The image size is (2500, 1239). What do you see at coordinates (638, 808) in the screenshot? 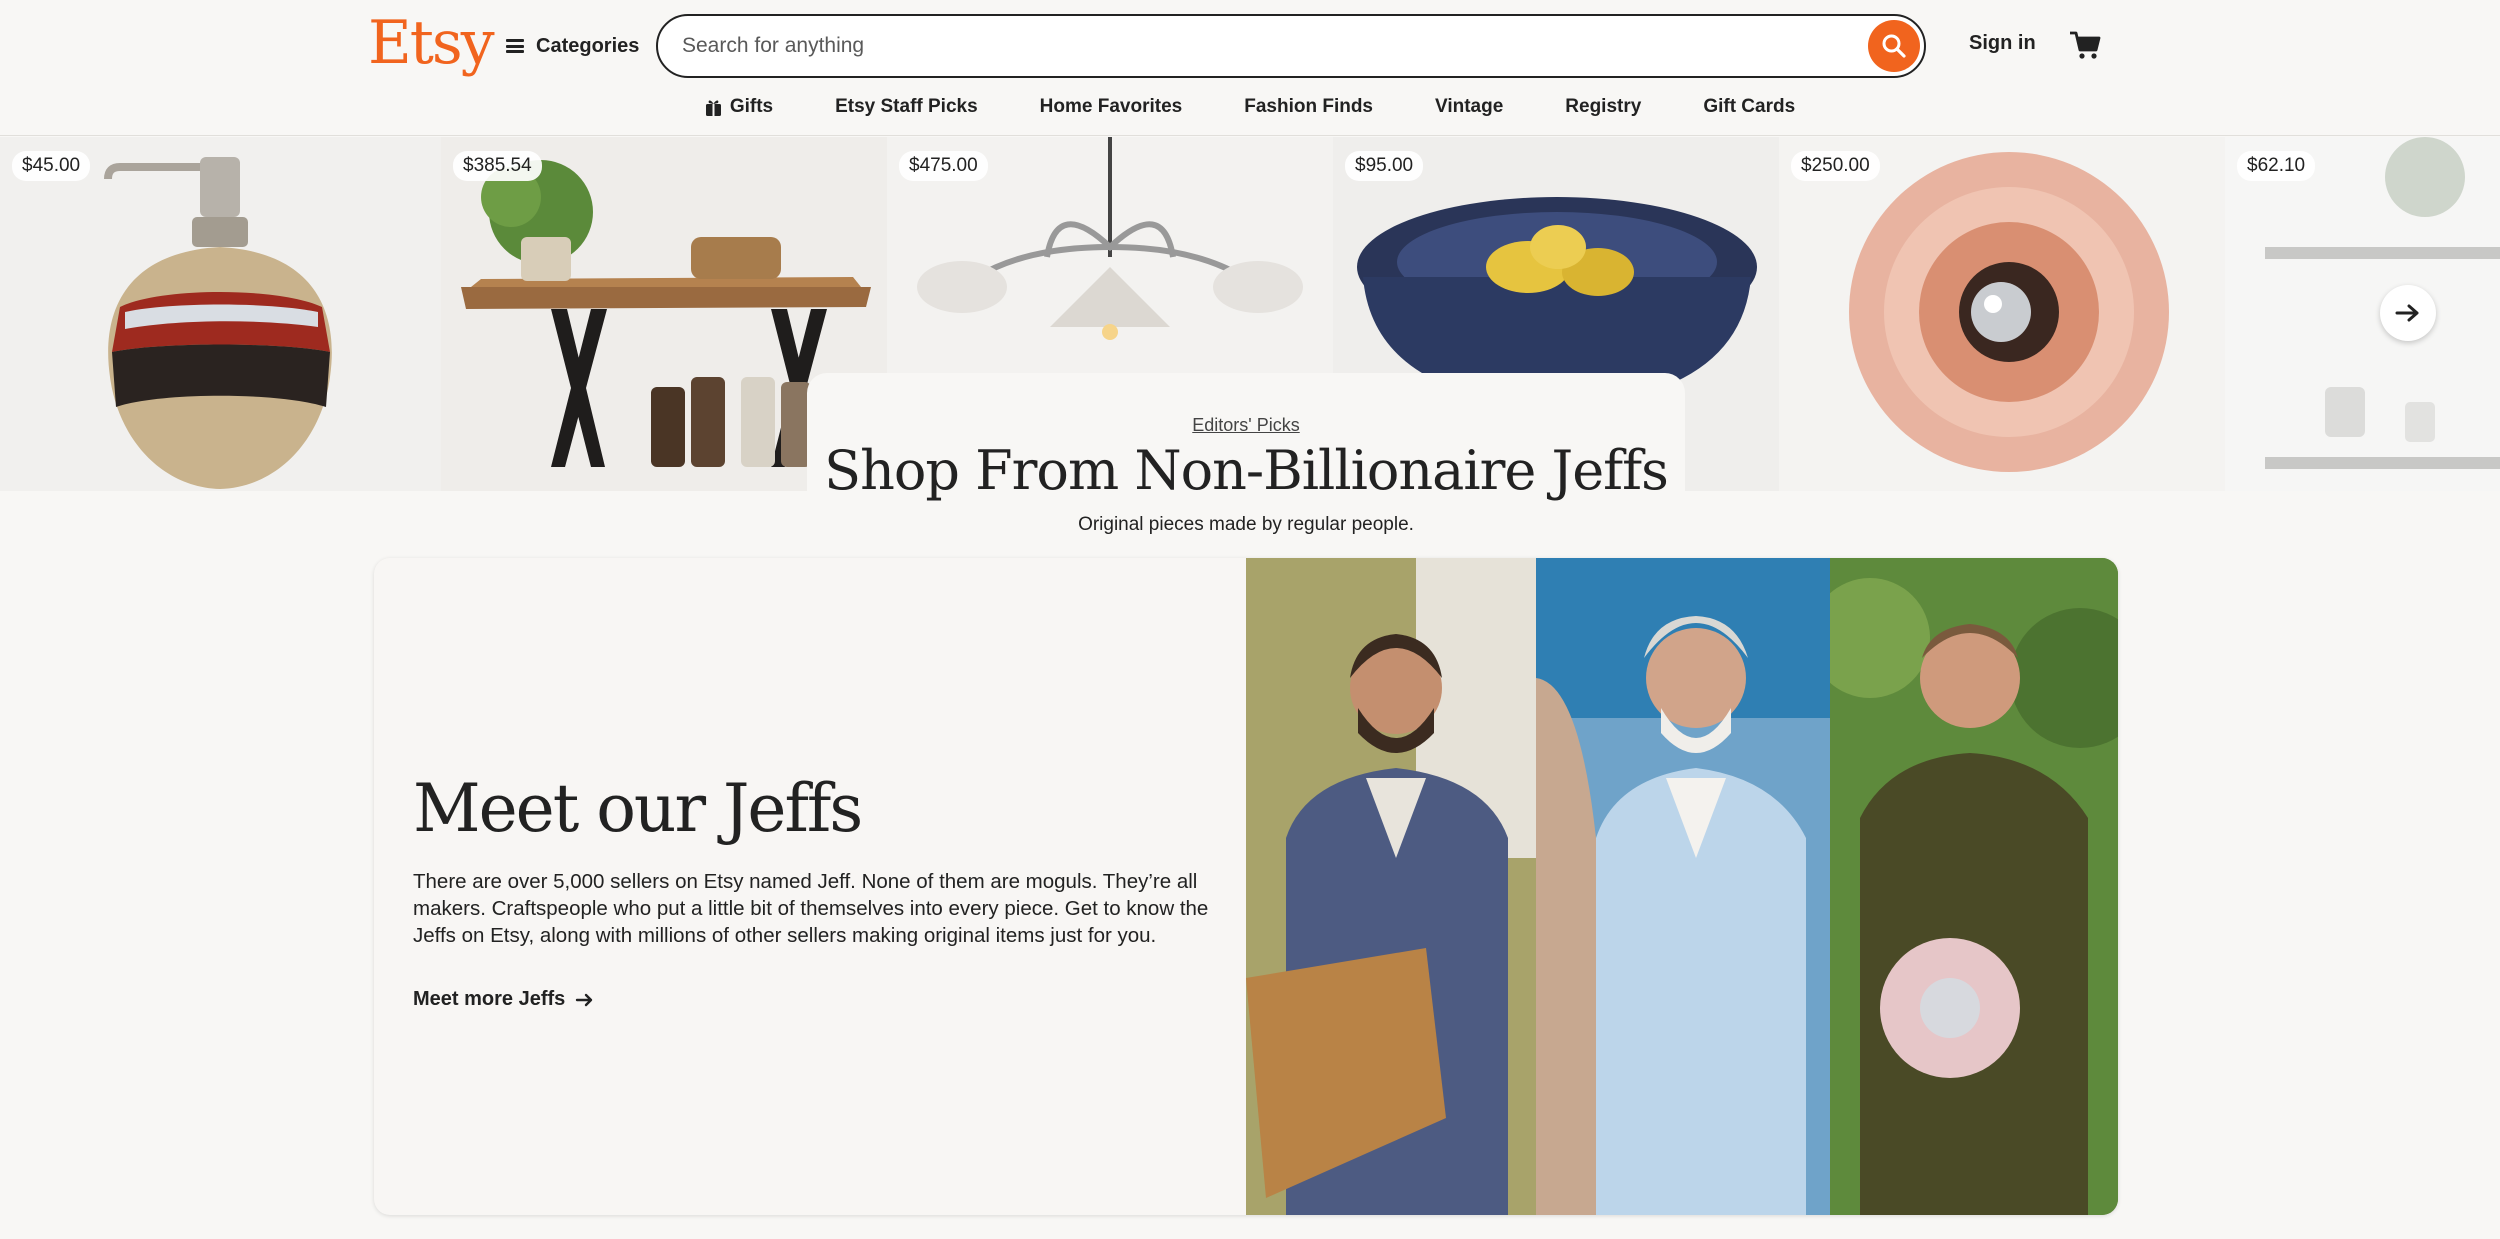
I see `meet-title: Meet our Jeffs` at bounding box center [638, 808].